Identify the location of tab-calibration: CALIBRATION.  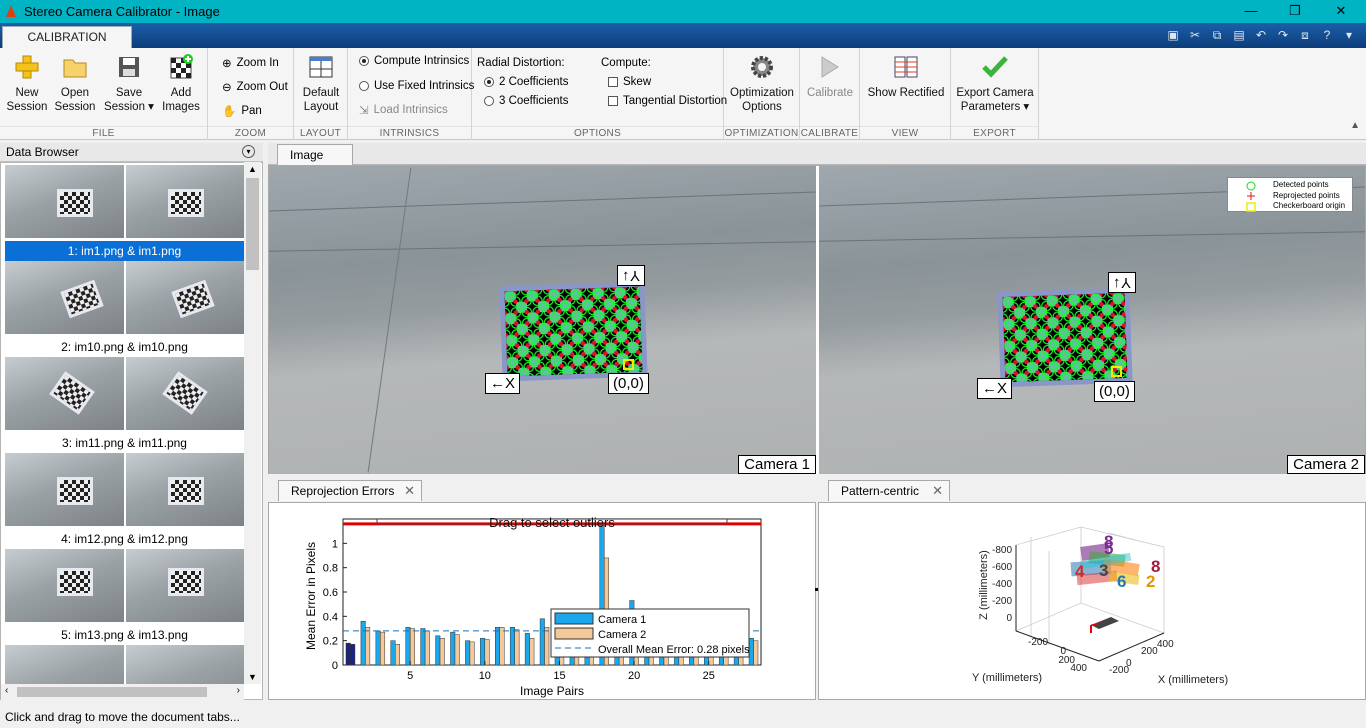
(67, 37).